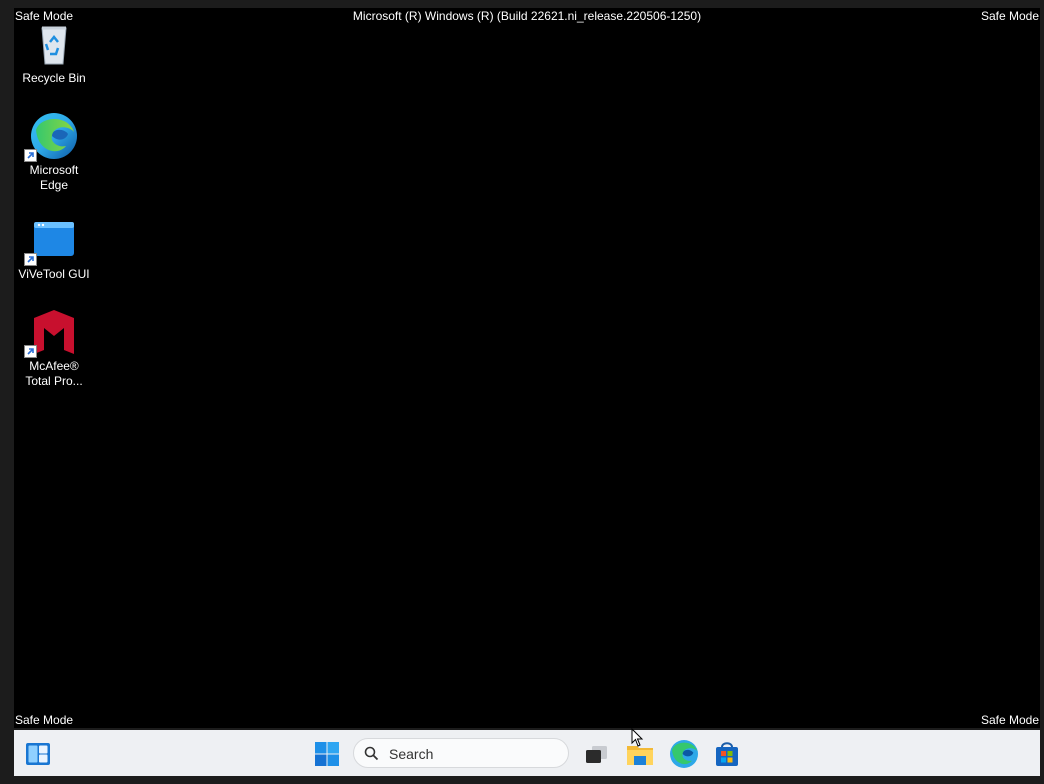 This screenshot has width=1044, height=784. I want to click on desktop-icon-label: Recycle Bin, so click(54, 78).